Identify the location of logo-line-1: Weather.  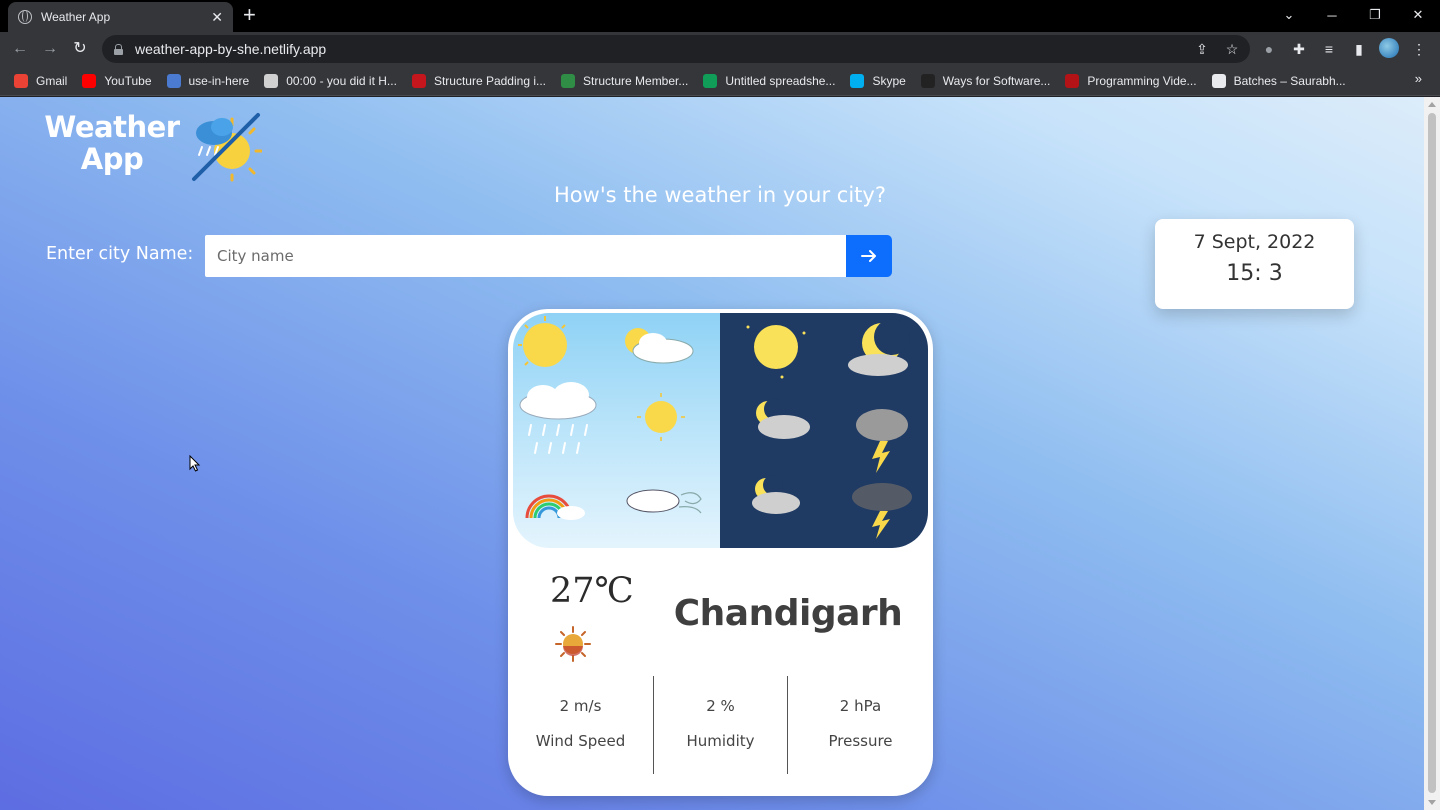
(112, 127).